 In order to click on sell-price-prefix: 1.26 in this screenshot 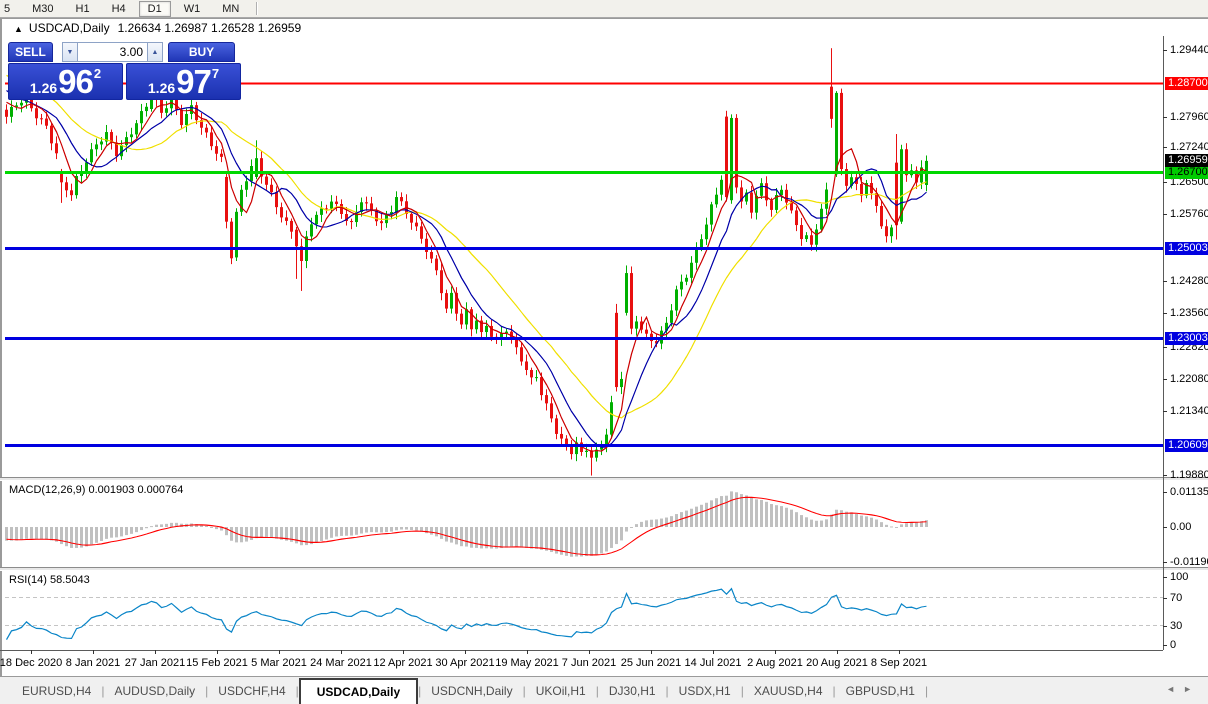, I will do `click(43, 88)`.